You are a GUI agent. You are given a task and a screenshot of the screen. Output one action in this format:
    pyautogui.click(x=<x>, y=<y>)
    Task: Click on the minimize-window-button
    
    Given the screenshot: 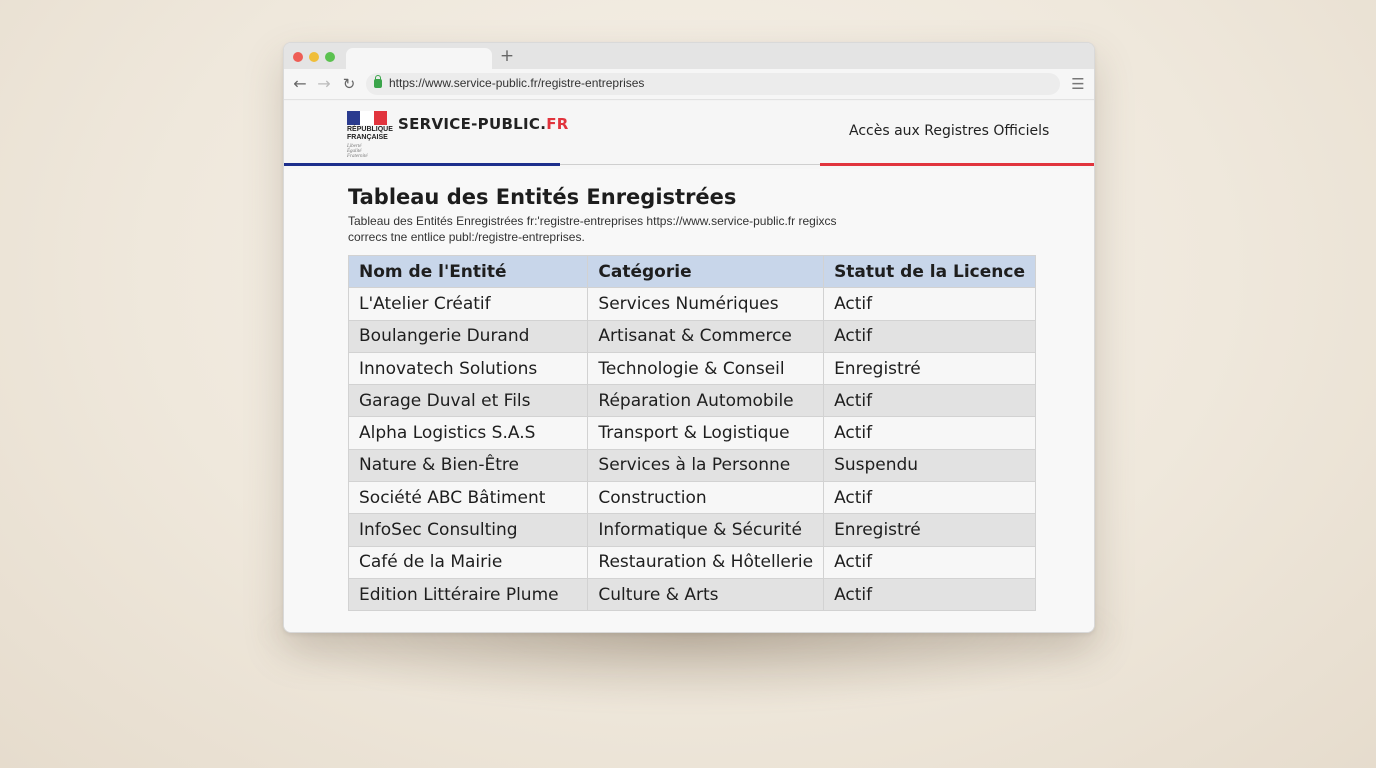 What is the action you would take?
    pyautogui.click(x=314, y=57)
    